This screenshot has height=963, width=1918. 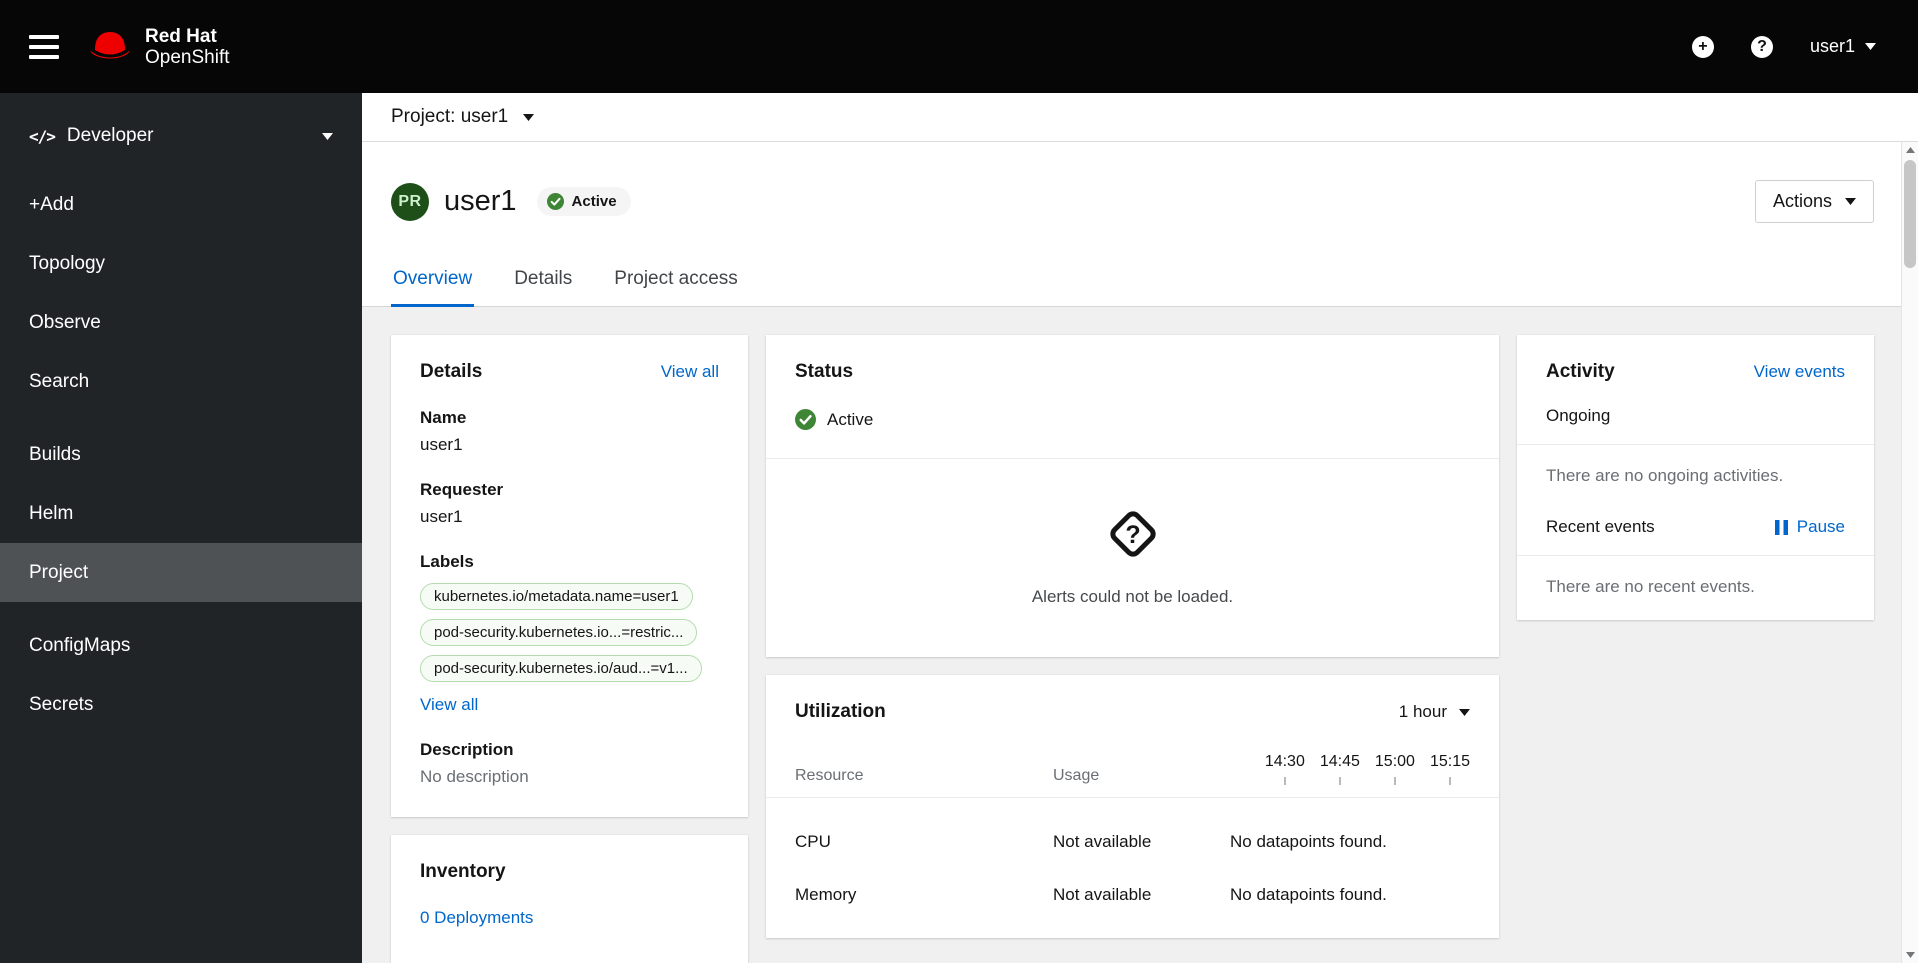 I want to click on col-header-usage: Usage, so click(x=1076, y=775).